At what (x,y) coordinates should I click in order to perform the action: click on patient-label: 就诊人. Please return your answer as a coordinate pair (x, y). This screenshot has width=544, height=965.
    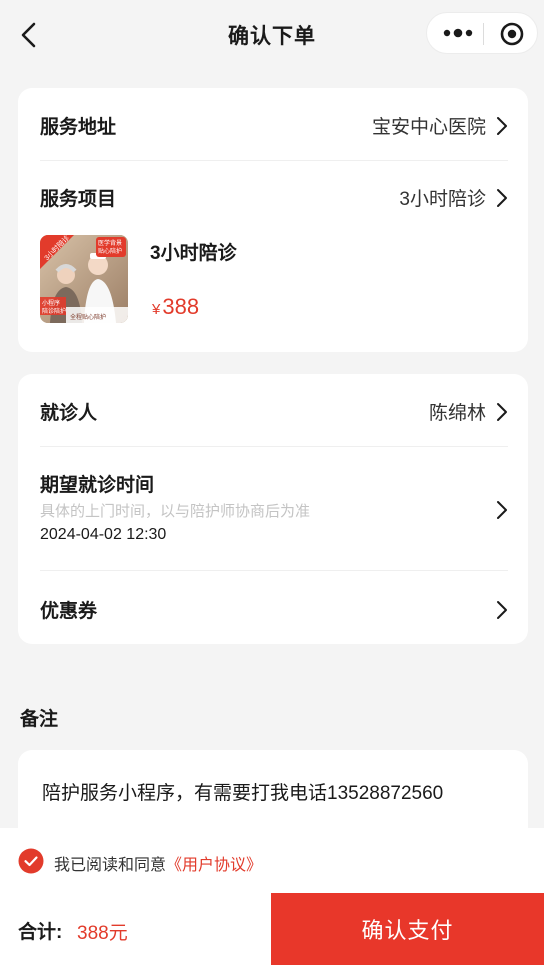
    Looking at the image, I should click on (69, 413).